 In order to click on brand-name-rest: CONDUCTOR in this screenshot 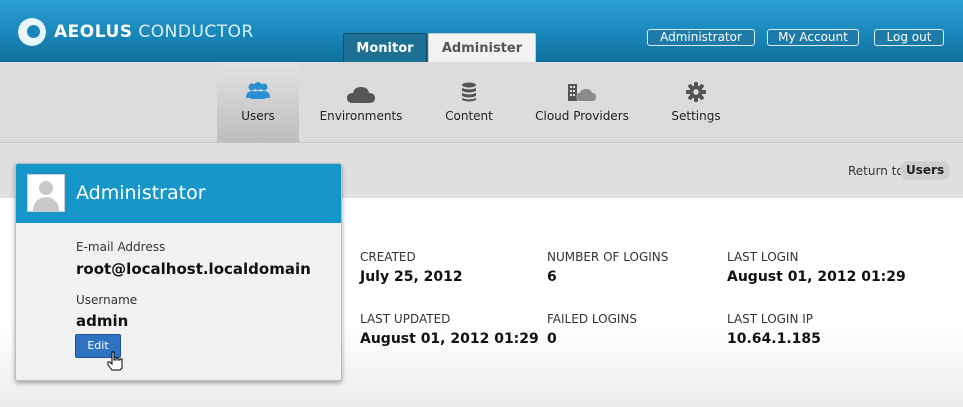, I will do `click(196, 32)`.